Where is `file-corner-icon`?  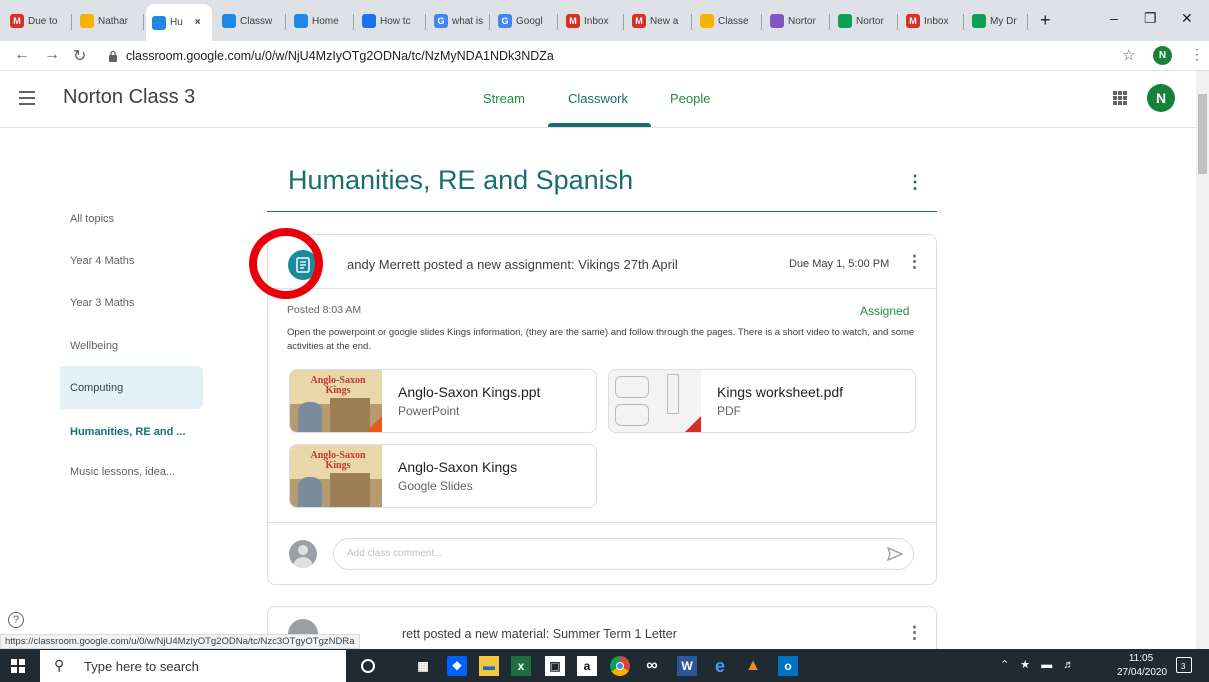 file-corner-icon is located at coordinates (374, 424).